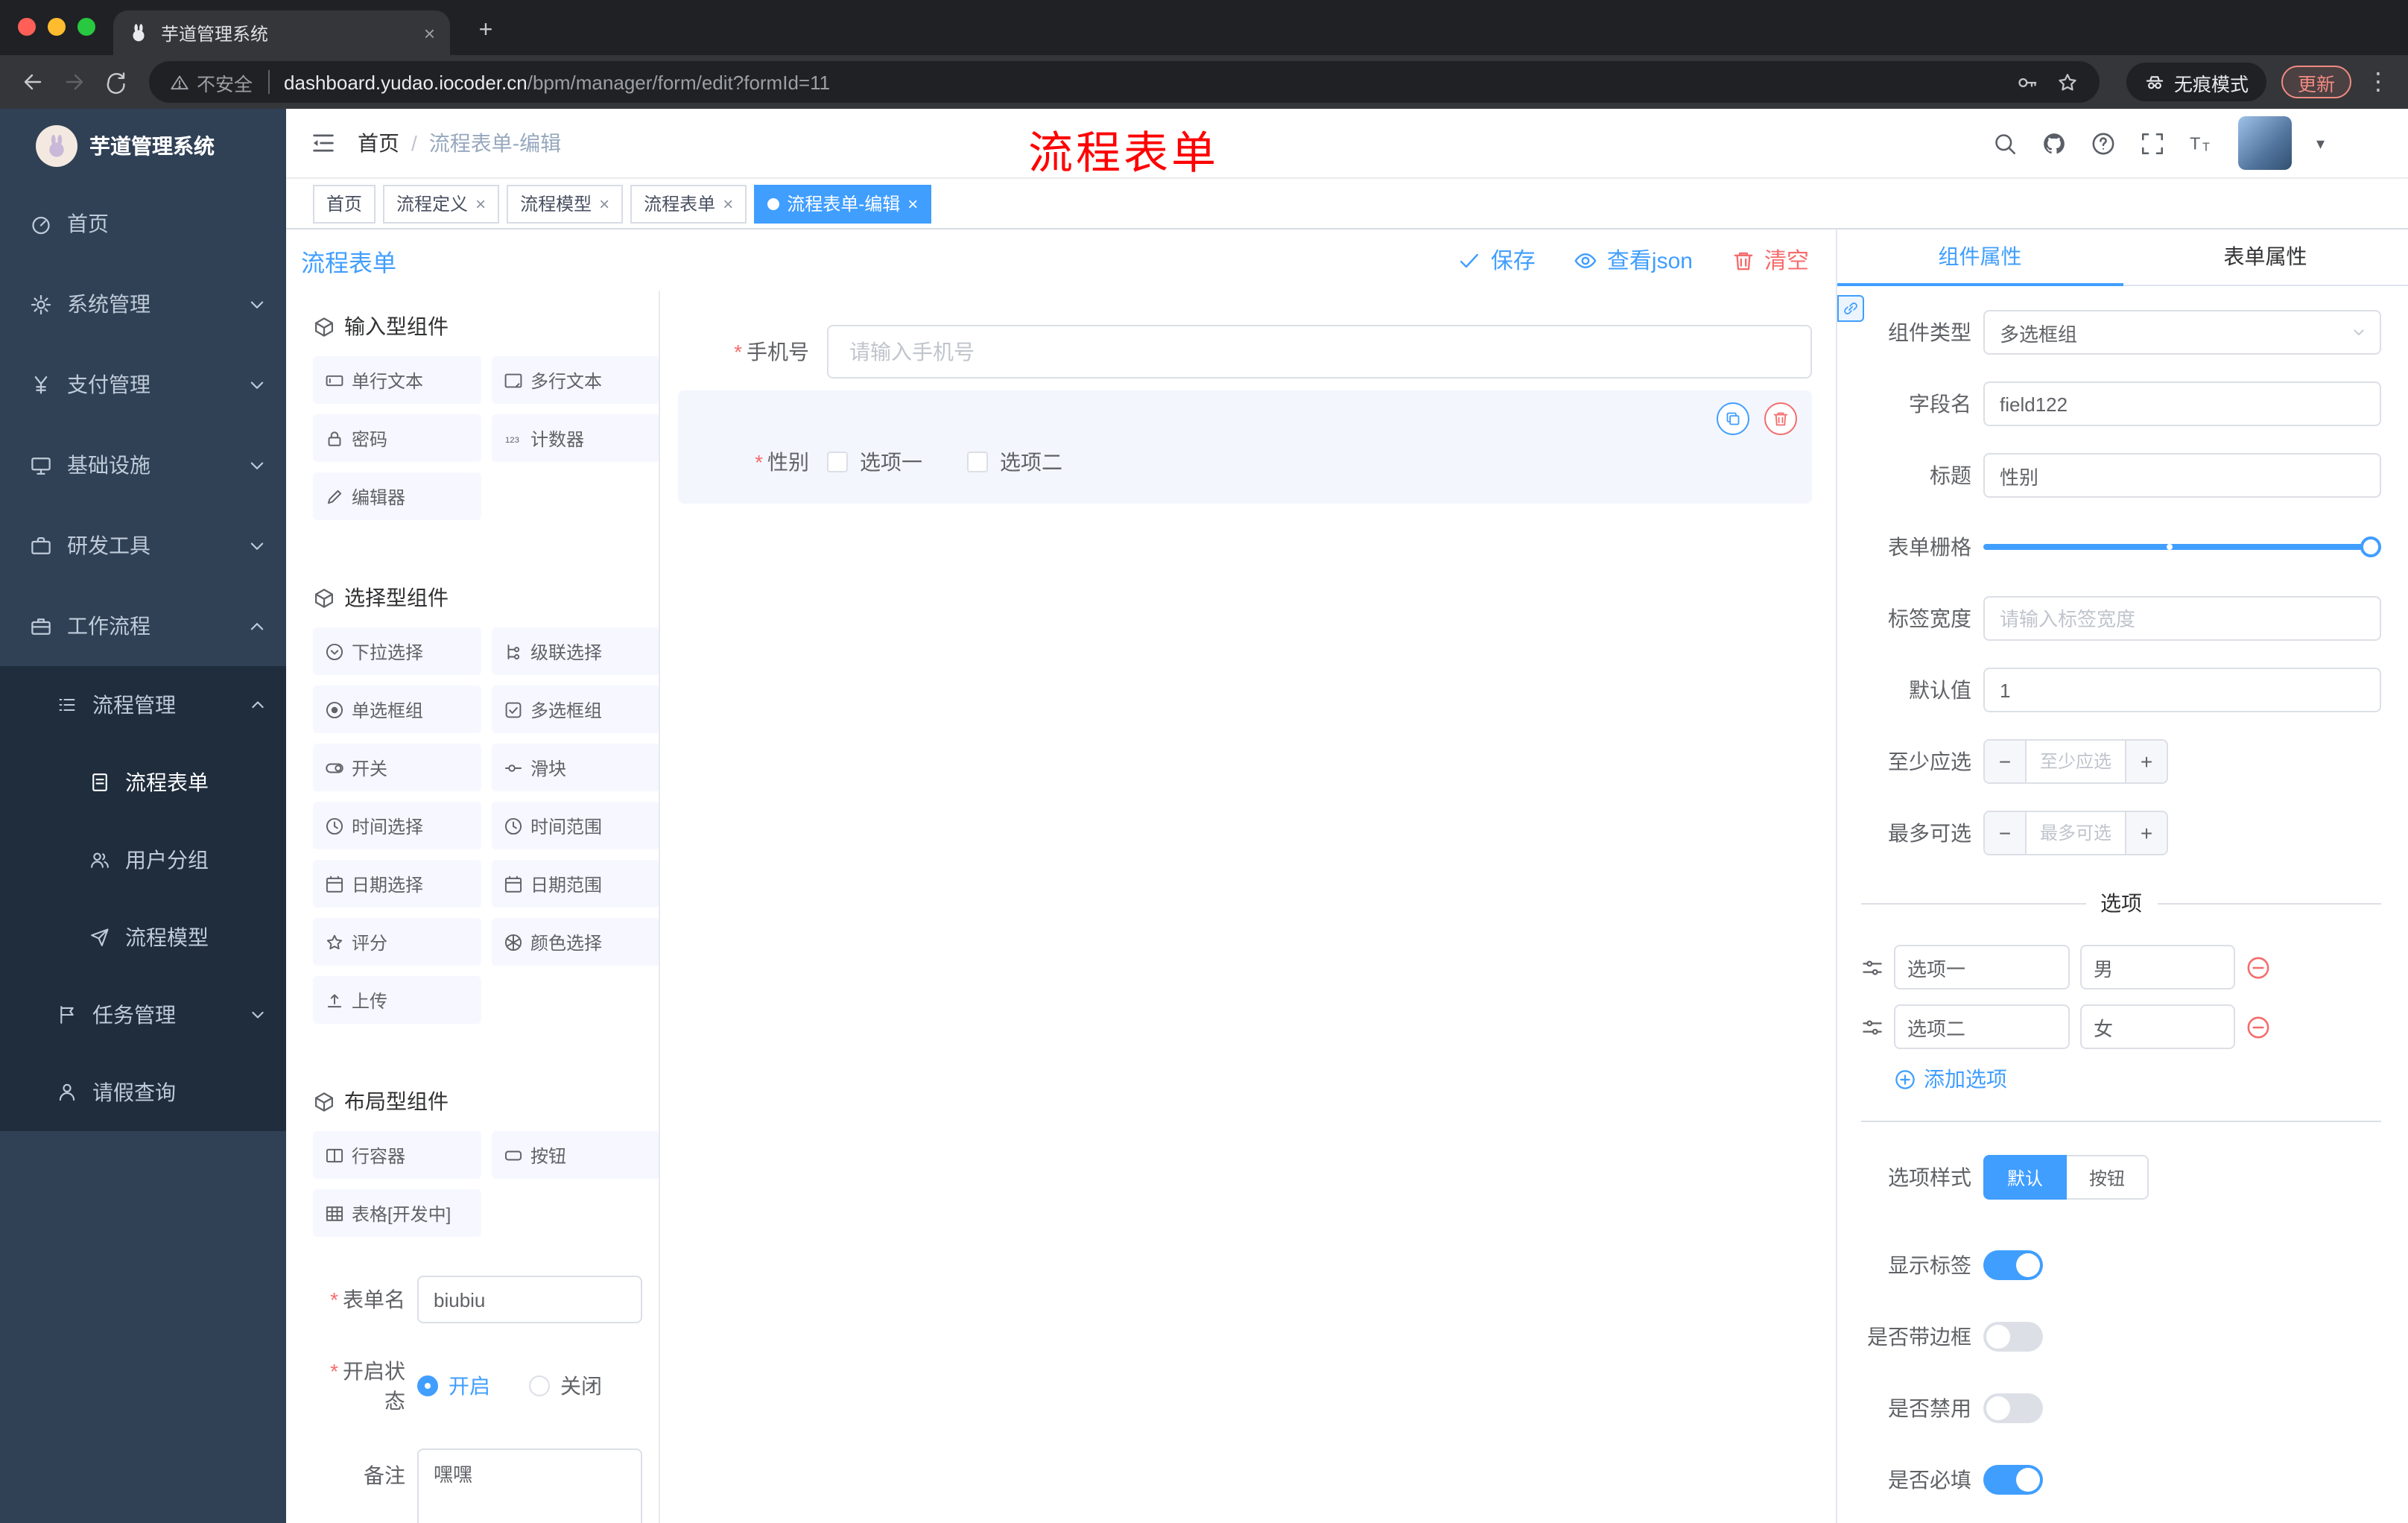  Describe the element at coordinates (143, 465) in the screenshot. I see `sidebar-item-infrastructure: 基础设施` at that location.